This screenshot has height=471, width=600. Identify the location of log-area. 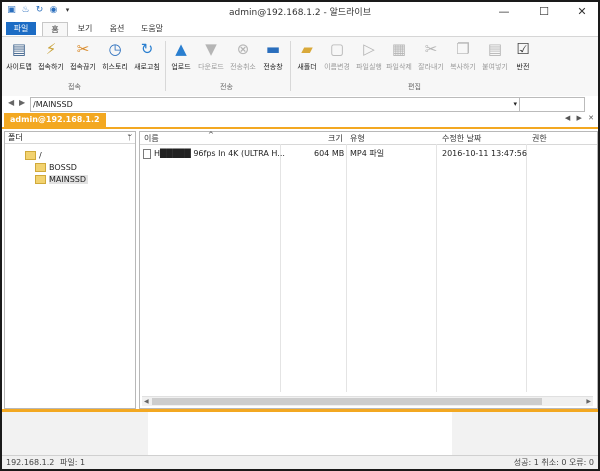
(300, 433).